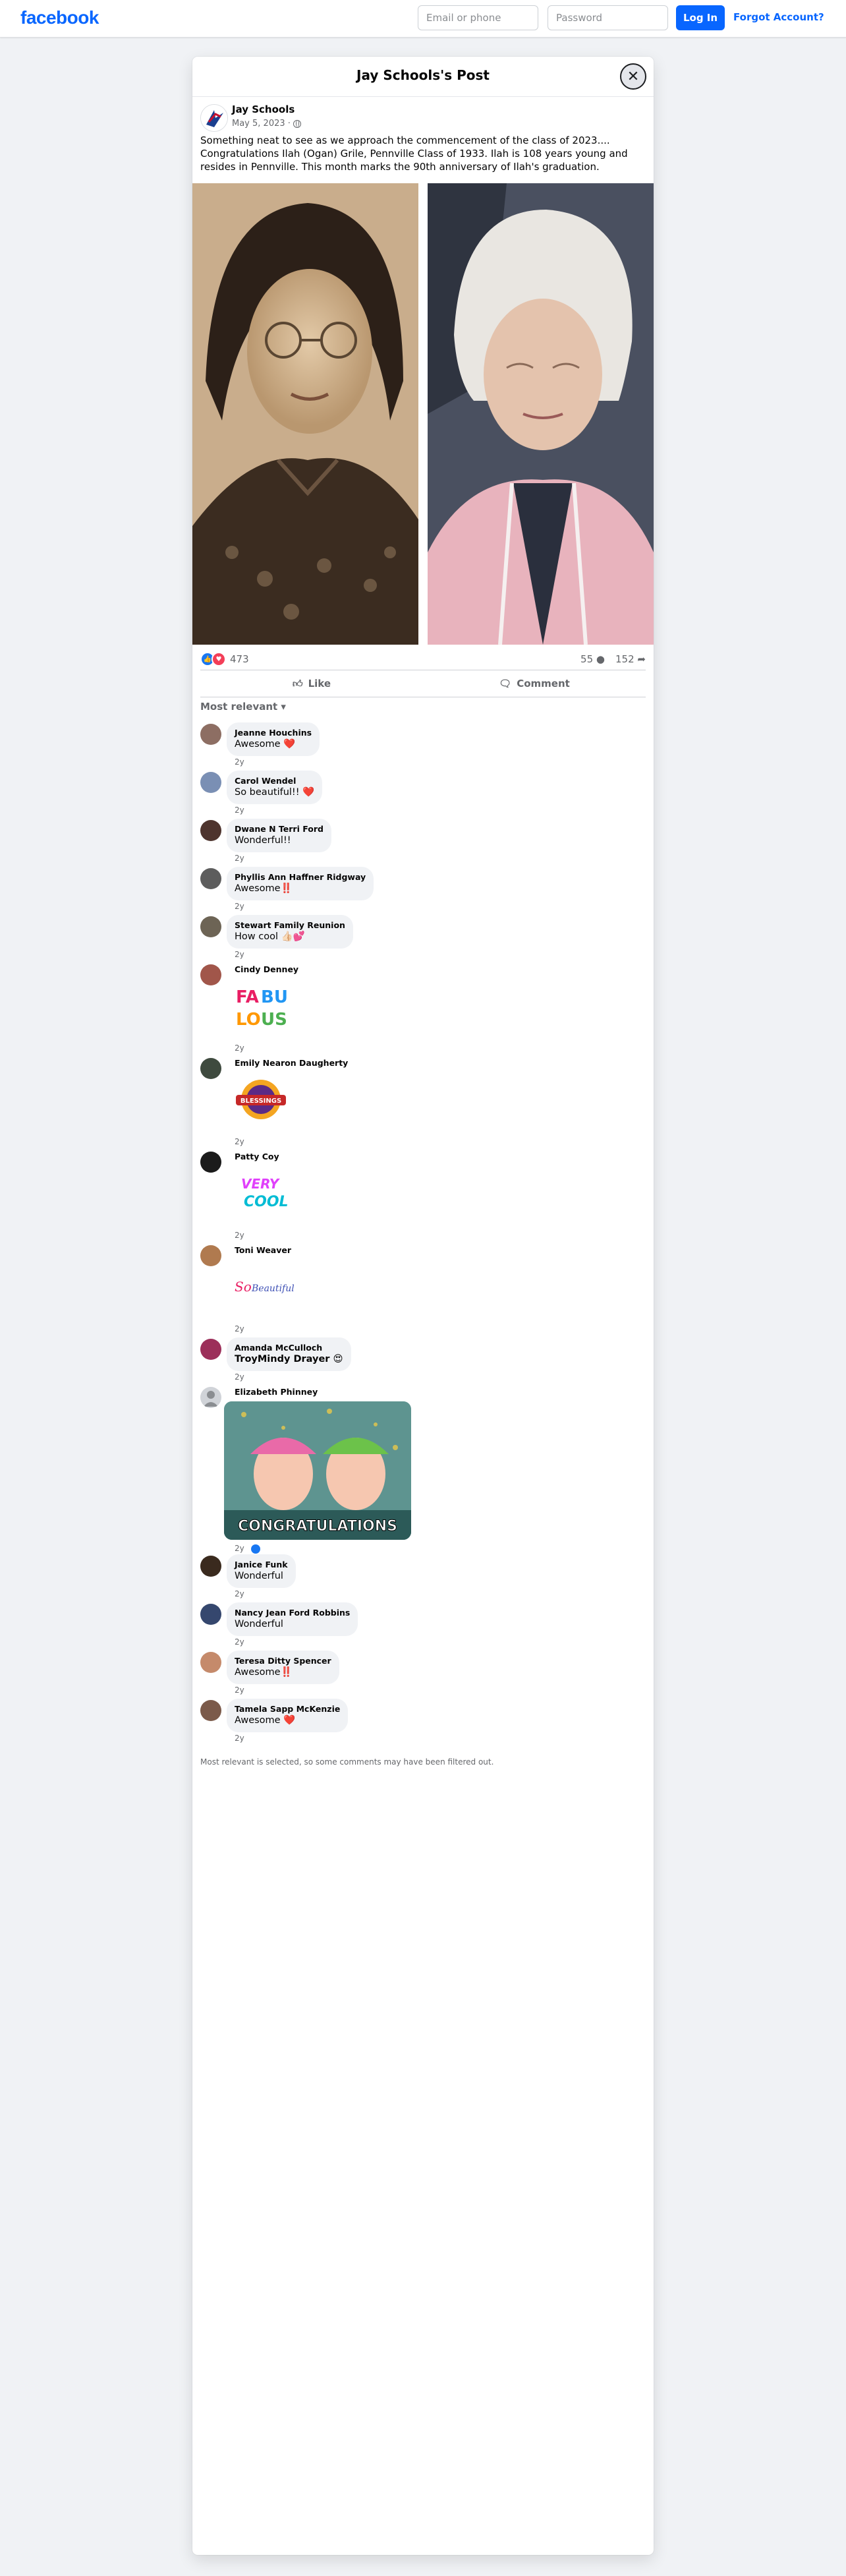  I want to click on svg-text: Beautiful, so click(272, 1288).